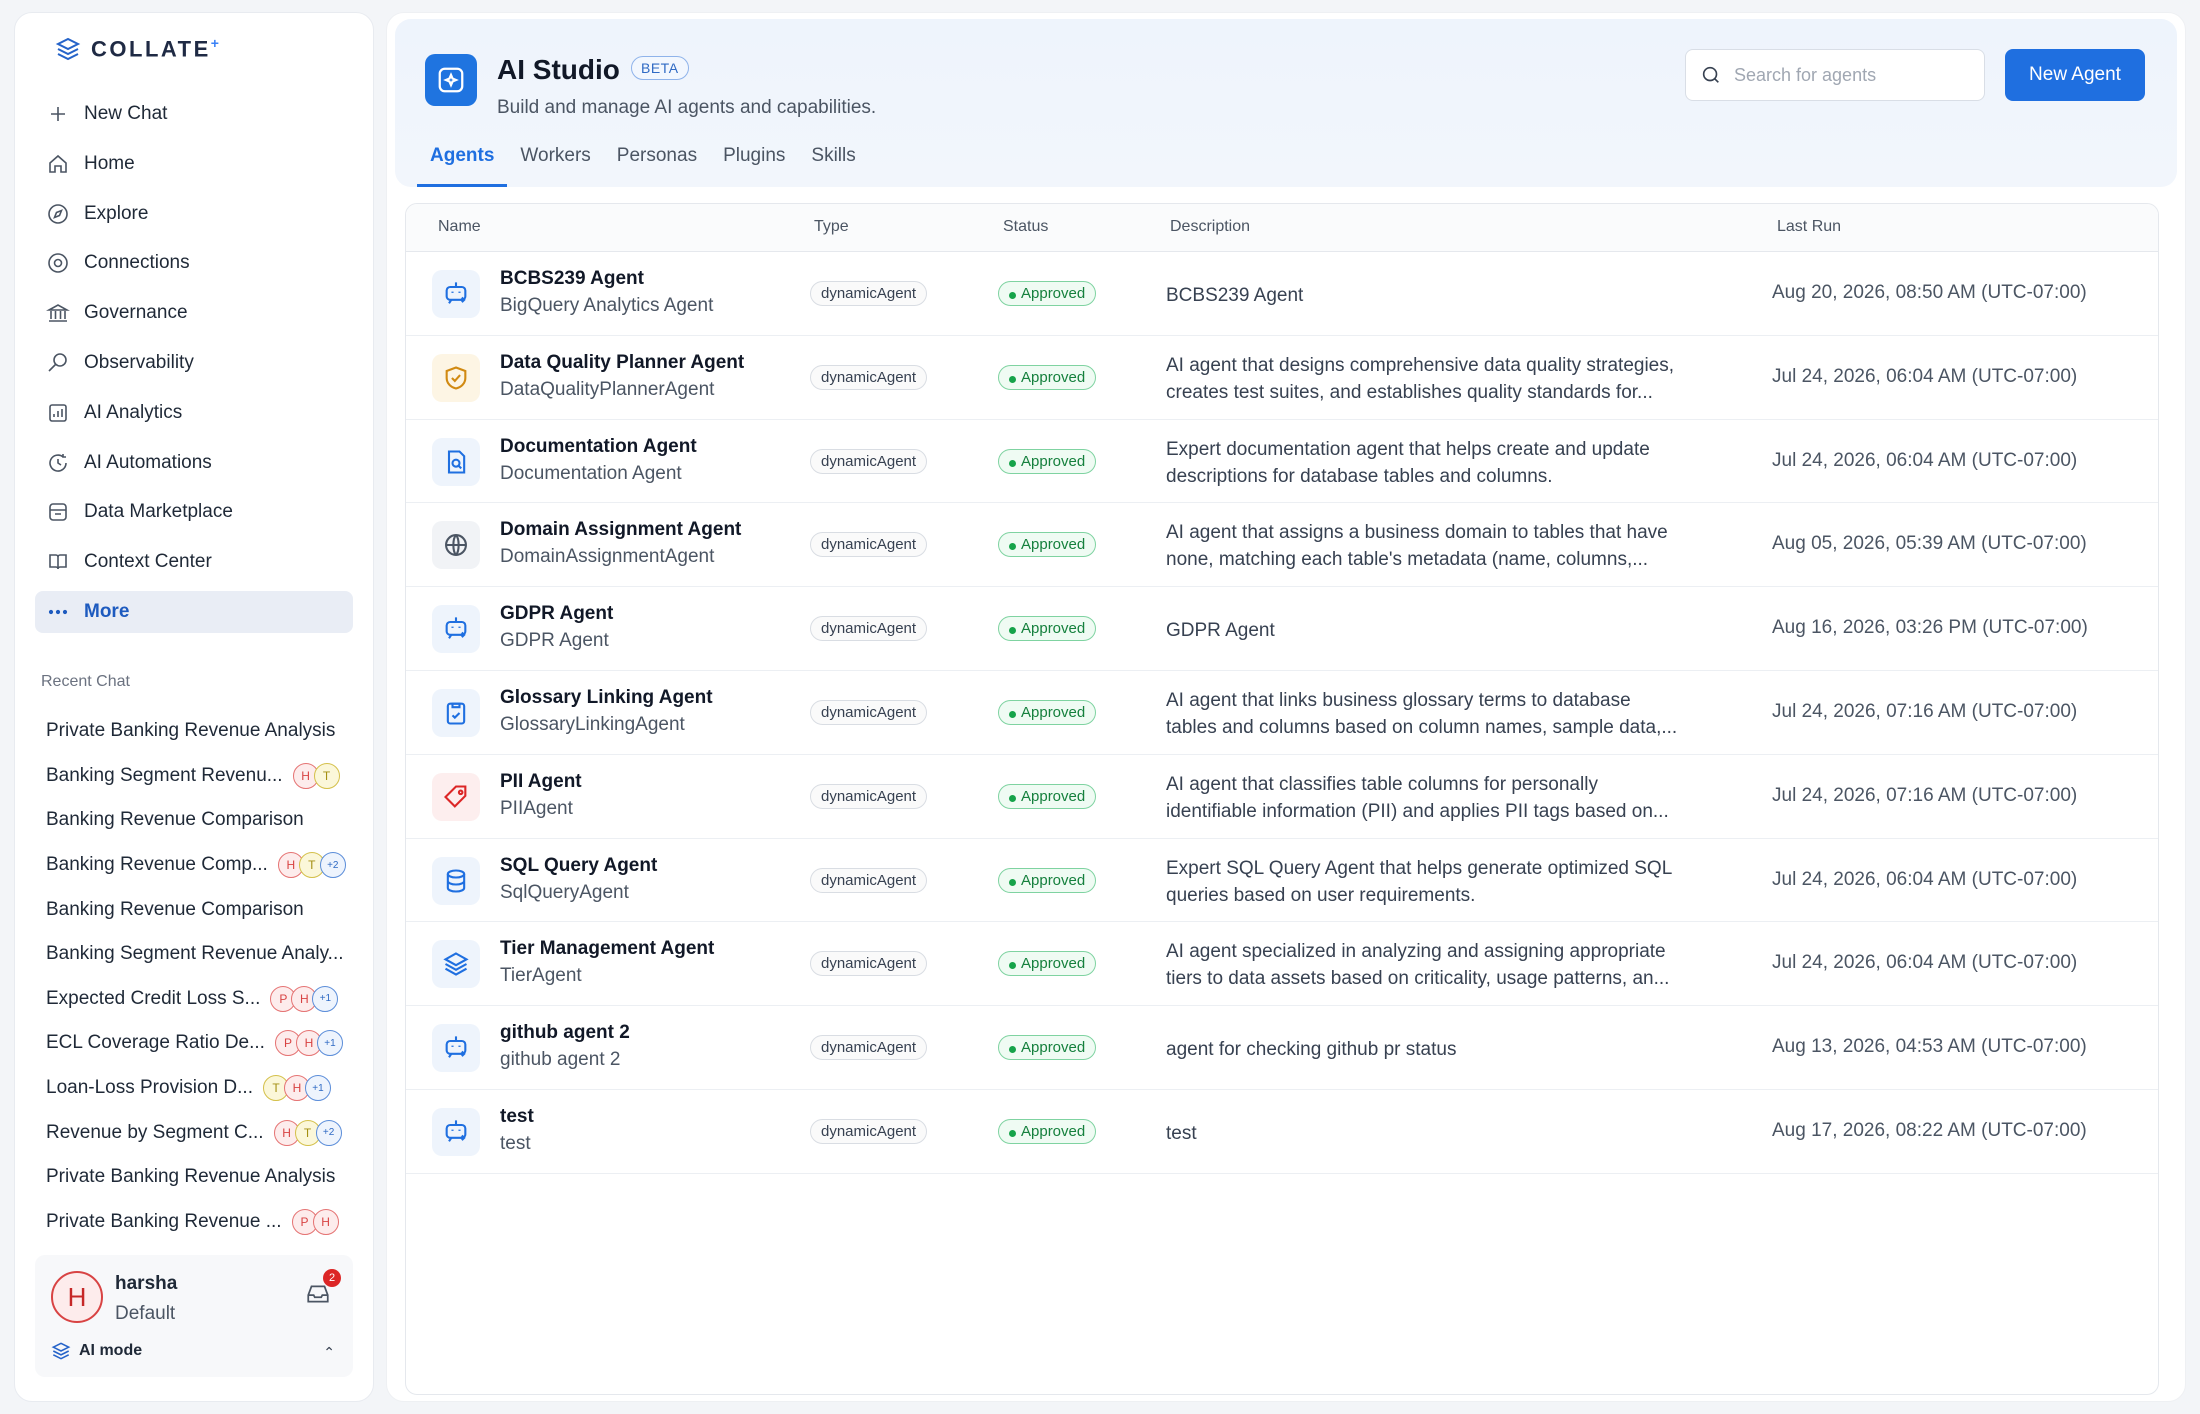 Image resolution: width=2200 pixels, height=1414 pixels. What do you see at coordinates (833, 159) in the screenshot?
I see `tab-skills: Skills` at bounding box center [833, 159].